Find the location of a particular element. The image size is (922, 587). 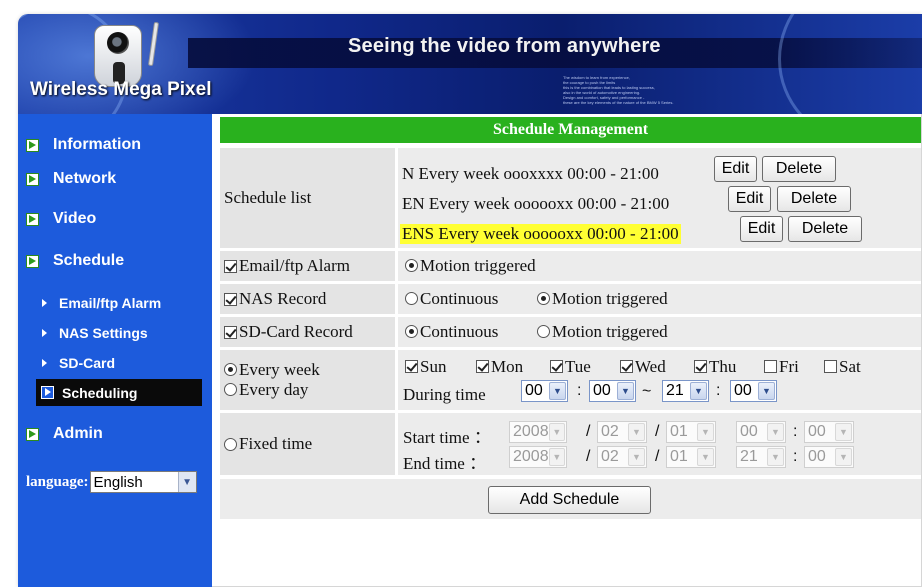

sidebar-item-label: Video is located at coordinates (75, 218).